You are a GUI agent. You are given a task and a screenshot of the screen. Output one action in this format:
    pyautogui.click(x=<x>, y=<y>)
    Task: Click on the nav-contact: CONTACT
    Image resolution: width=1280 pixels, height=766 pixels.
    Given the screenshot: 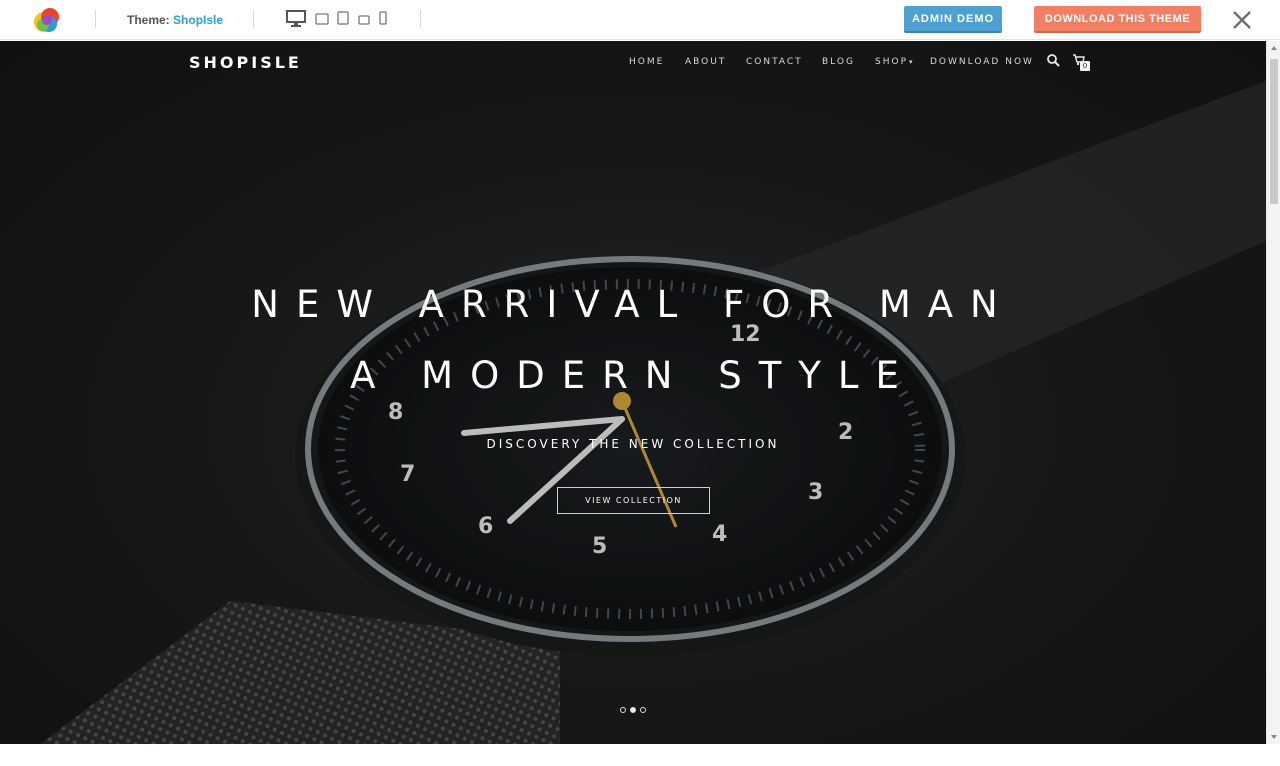 What is the action you would take?
    pyautogui.click(x=774, y=62)
    